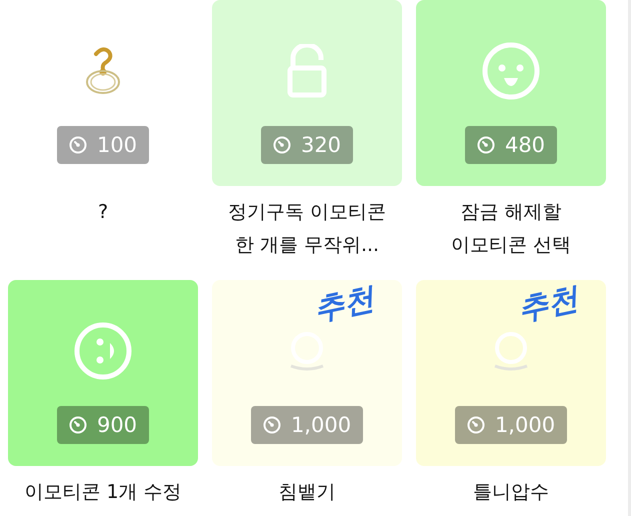  Describe the element at coordinates (117, 145) in the screenshot. I see `price-value: 100` at that location.